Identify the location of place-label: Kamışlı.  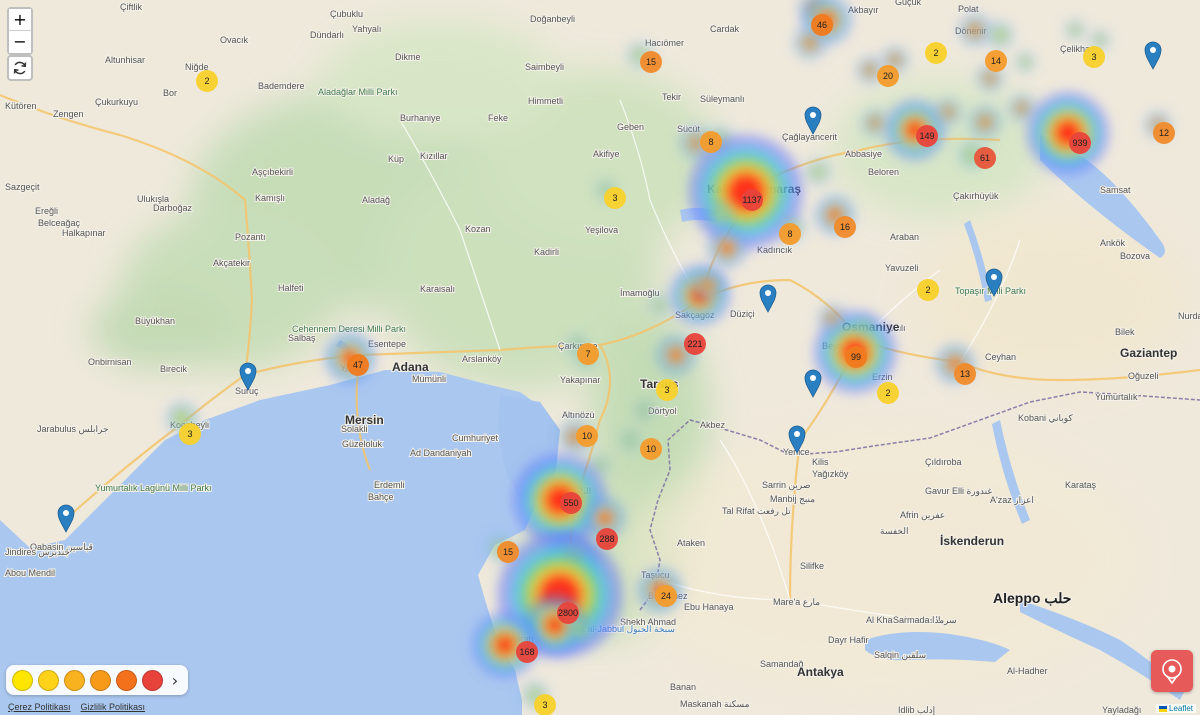
(270, 198).